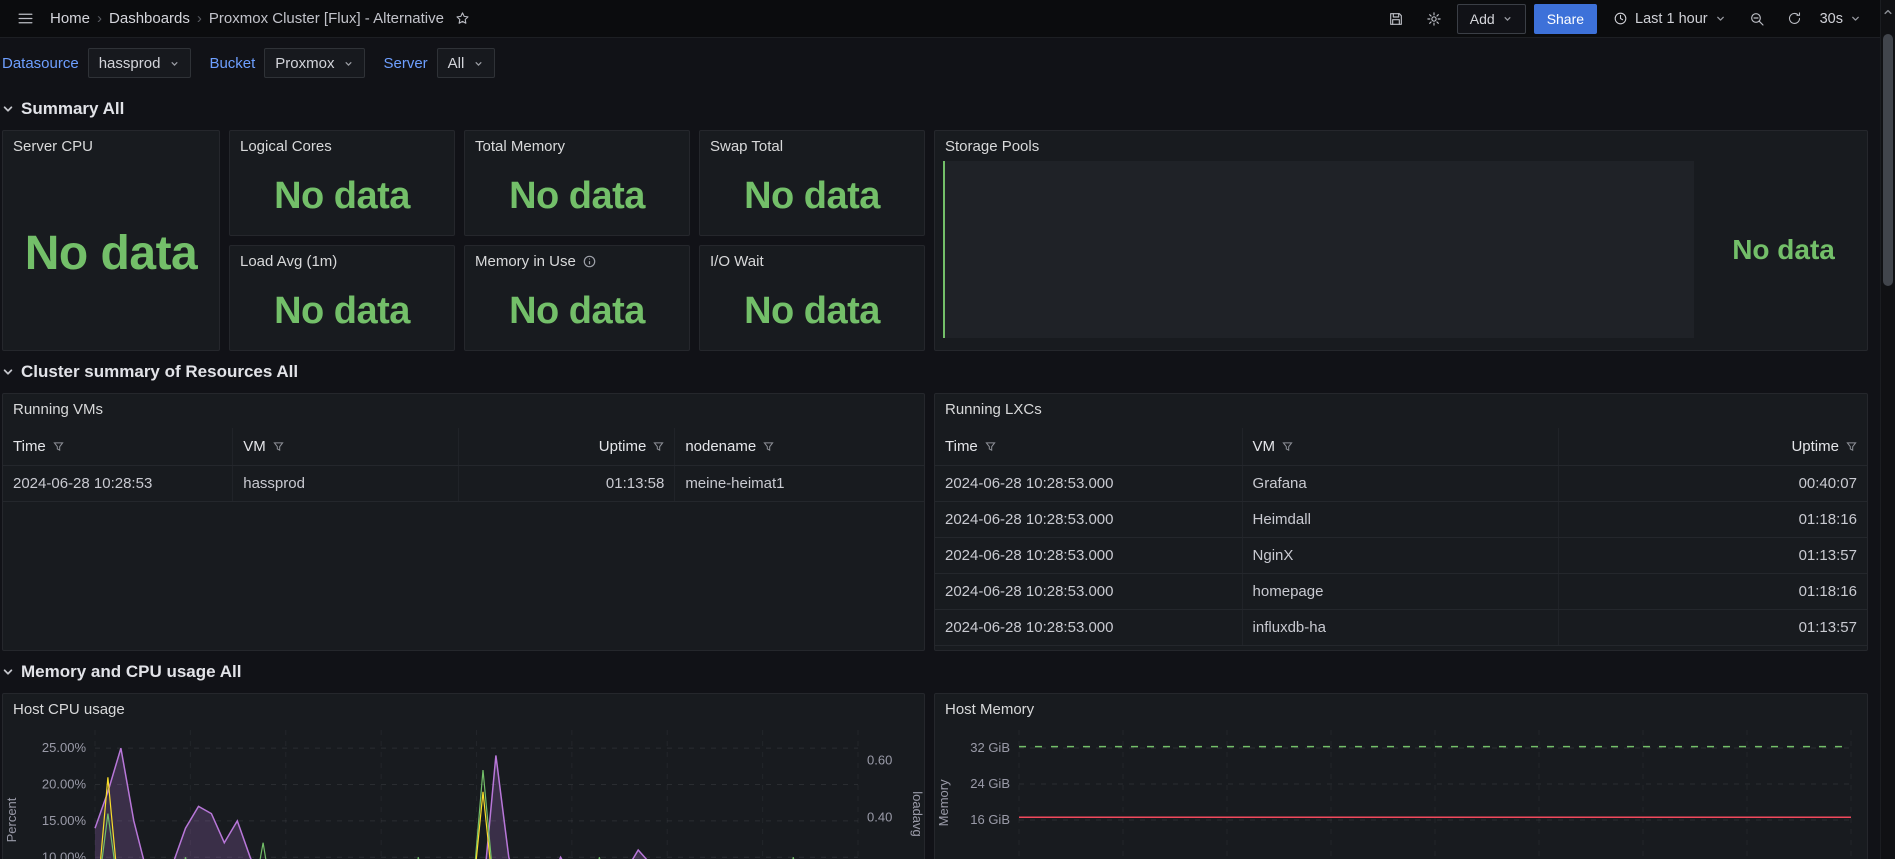  What do you see at coordinates (812, 145) in the screenshot?
I see `panel-header: Swap Total` at bounding box center [812, 145].